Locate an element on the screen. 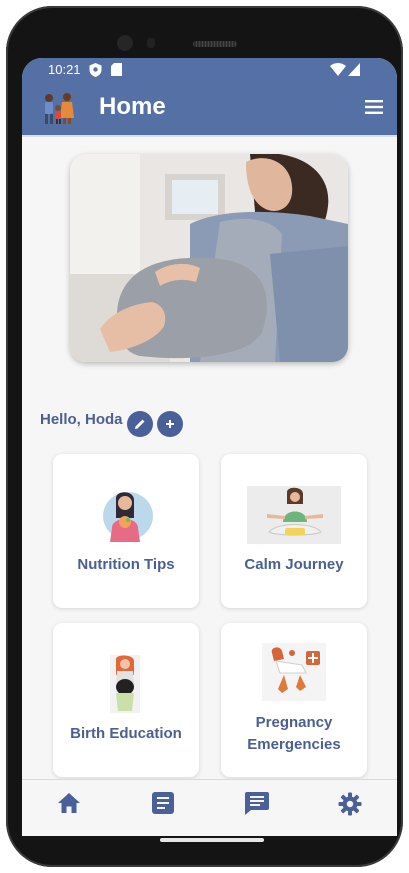 Image resolution: width=409 pixels, height=873 pixels. card-label: Nutrition Tips is located at coordinates (126, 564).